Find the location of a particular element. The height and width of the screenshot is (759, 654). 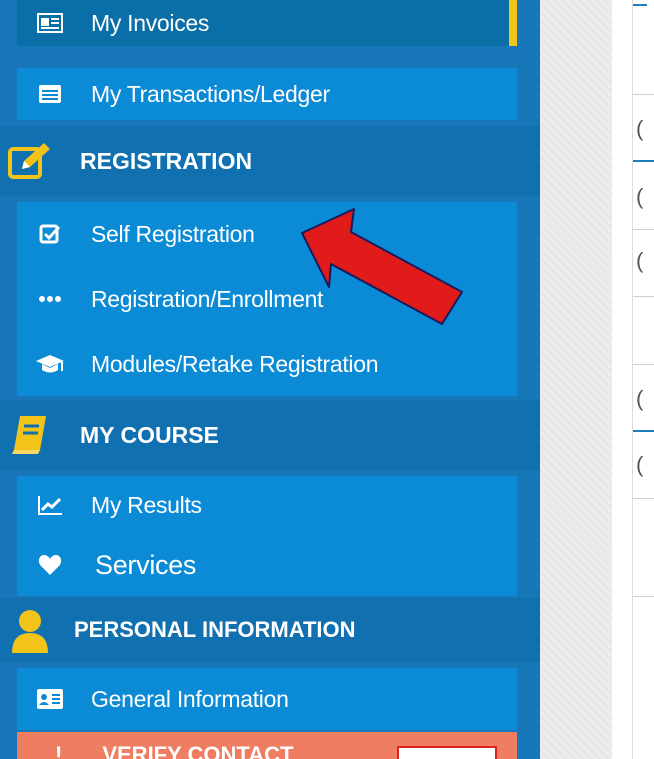

verify-button is located at coordinates (447, 752).